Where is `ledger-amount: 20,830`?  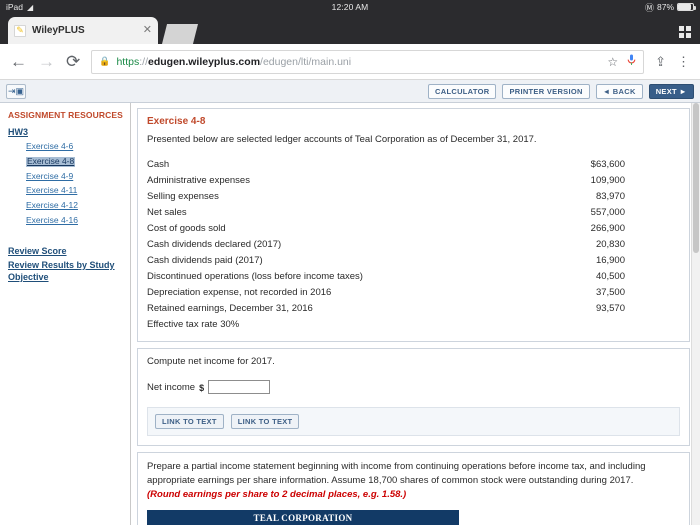 ledger-amount: 20,830 is located at coordinates (610, 244).